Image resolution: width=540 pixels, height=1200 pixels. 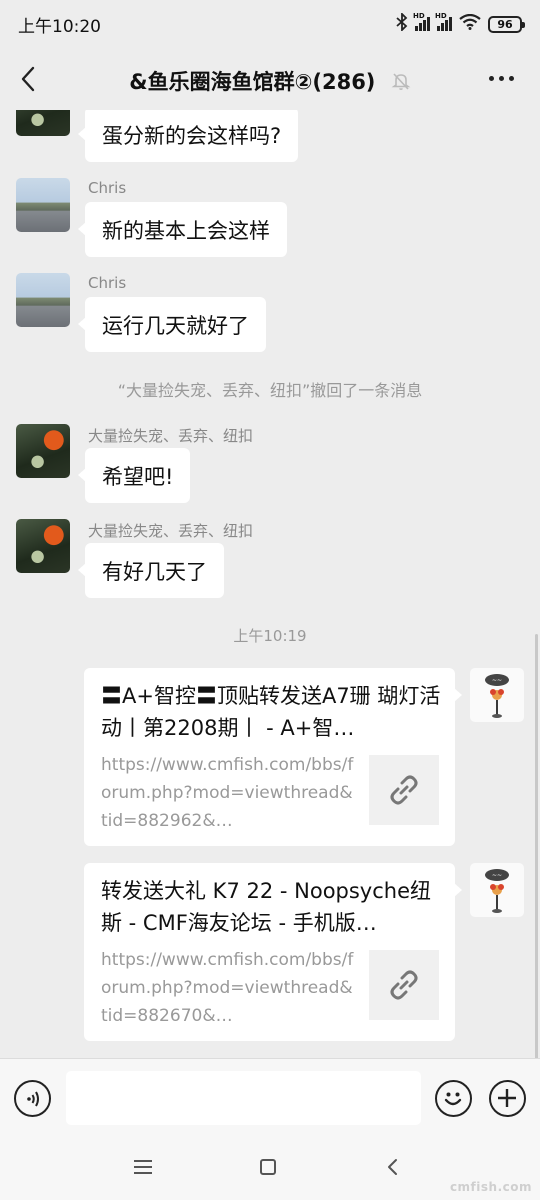 I want to click on message-input, so click(x=243, y=1098).